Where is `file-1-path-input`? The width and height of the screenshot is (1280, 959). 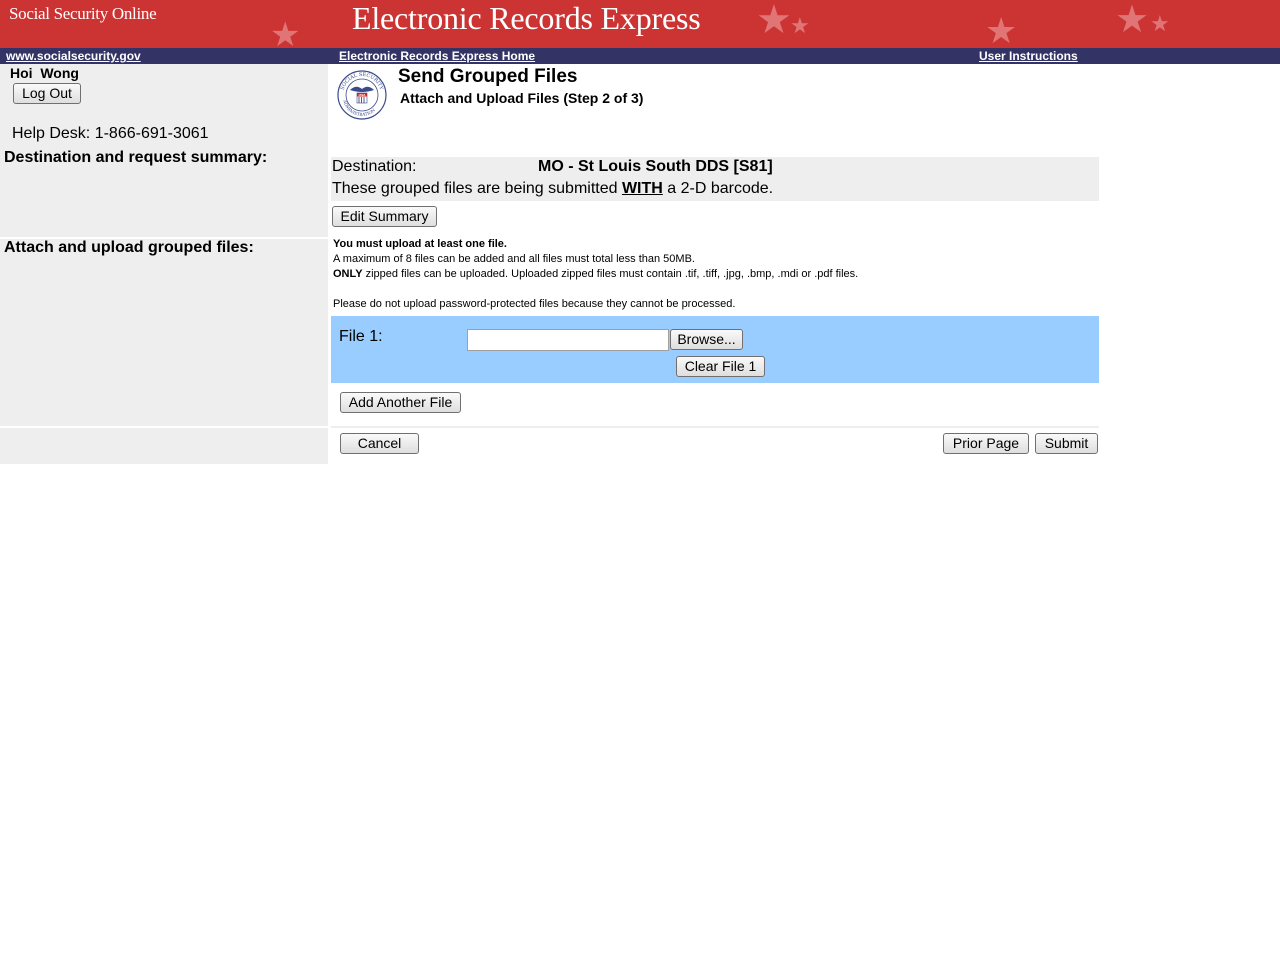
file-1-path-input is located at coordinates (568, 340).